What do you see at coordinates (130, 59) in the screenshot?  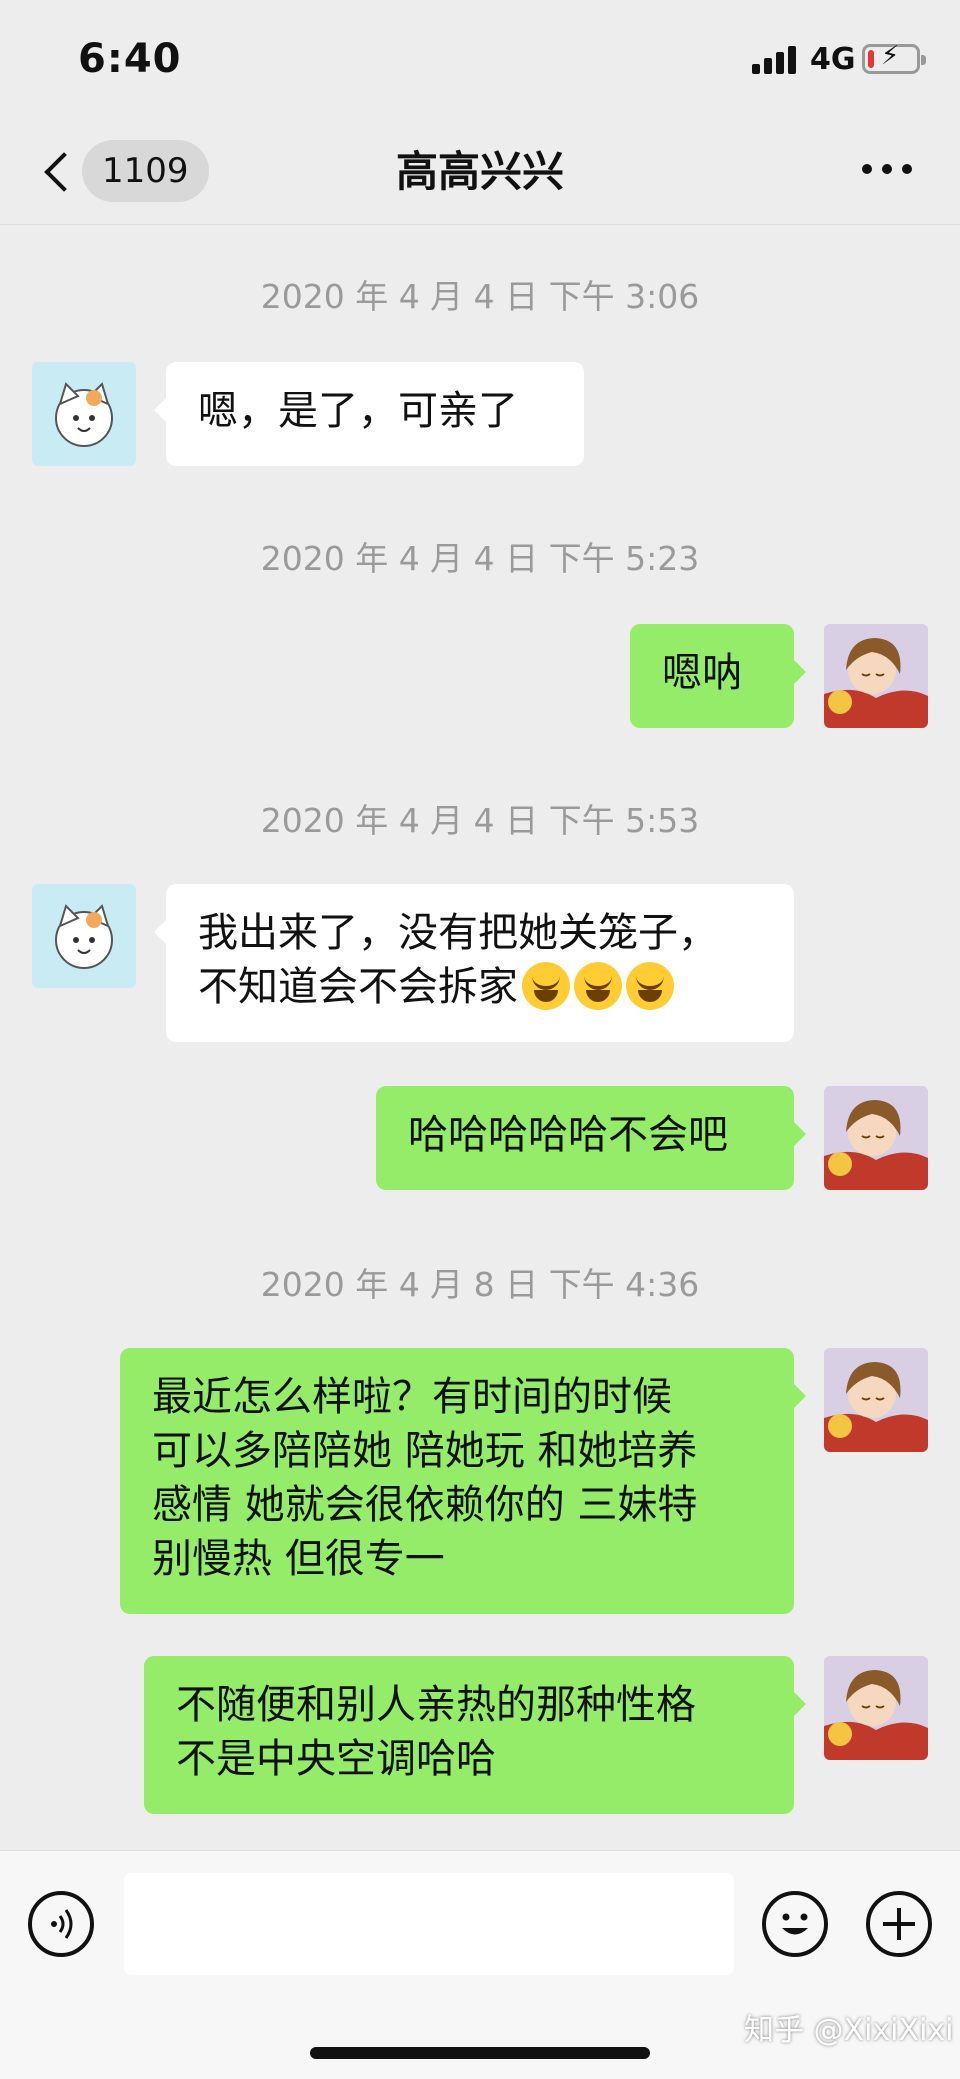 I see `status-time: 6:40` at bounding box center [130, 59].